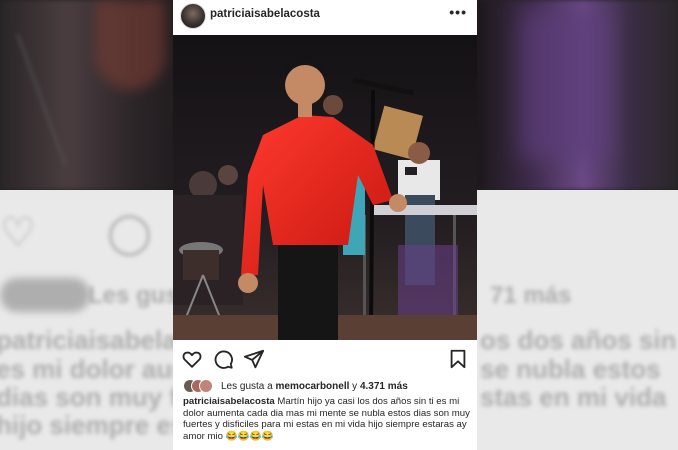 The width and height of the screenshot is (678, 450). Describe the element at coordinates (254, 359) in the screenshot. I see `send-icon` at that location.